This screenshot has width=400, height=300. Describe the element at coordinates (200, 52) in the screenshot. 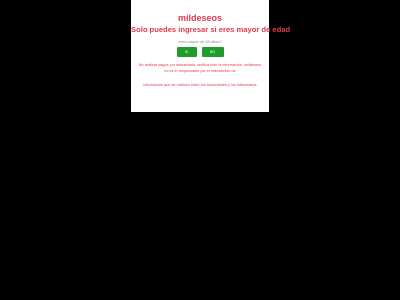

I see `answer-buttons: SI NO` at that location.